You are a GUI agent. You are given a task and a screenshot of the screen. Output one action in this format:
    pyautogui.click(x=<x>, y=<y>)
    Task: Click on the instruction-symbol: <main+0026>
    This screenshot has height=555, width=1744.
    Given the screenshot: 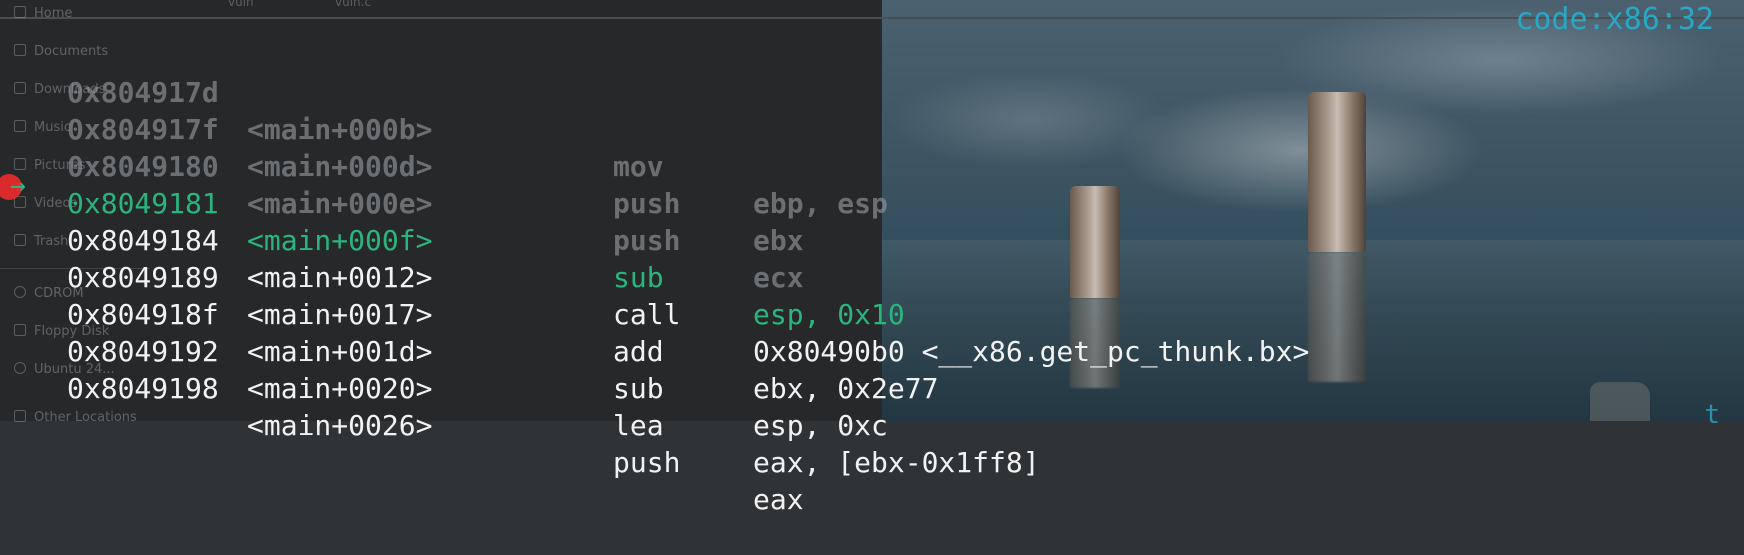 What is the action you would take?
    pyautogui.click(x=340, y=425)
    